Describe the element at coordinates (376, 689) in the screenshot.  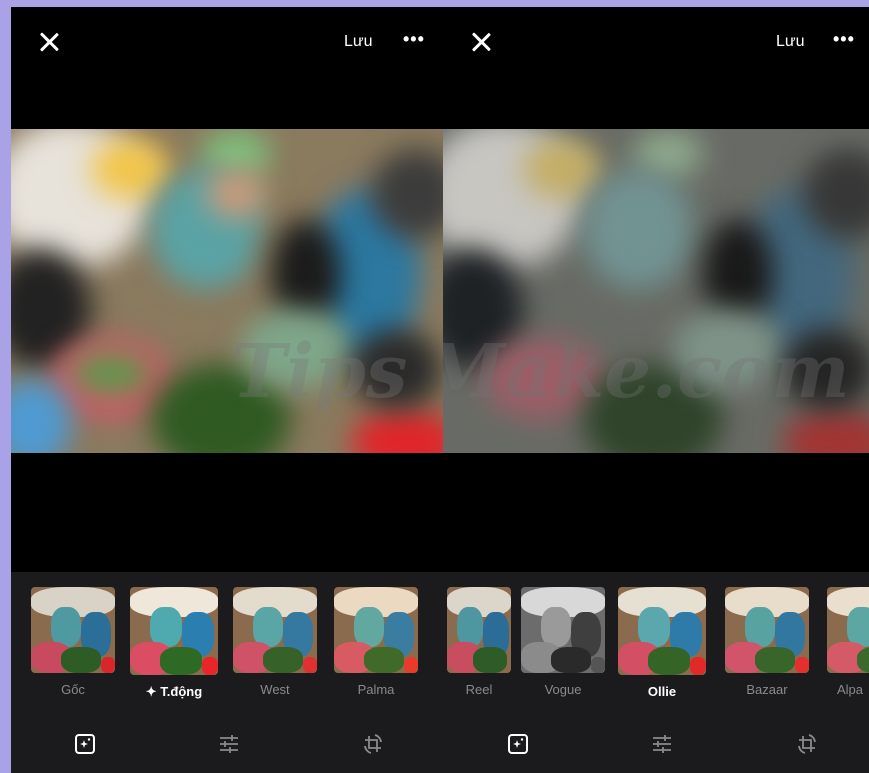
I see `filter-label: Palma` at that location.